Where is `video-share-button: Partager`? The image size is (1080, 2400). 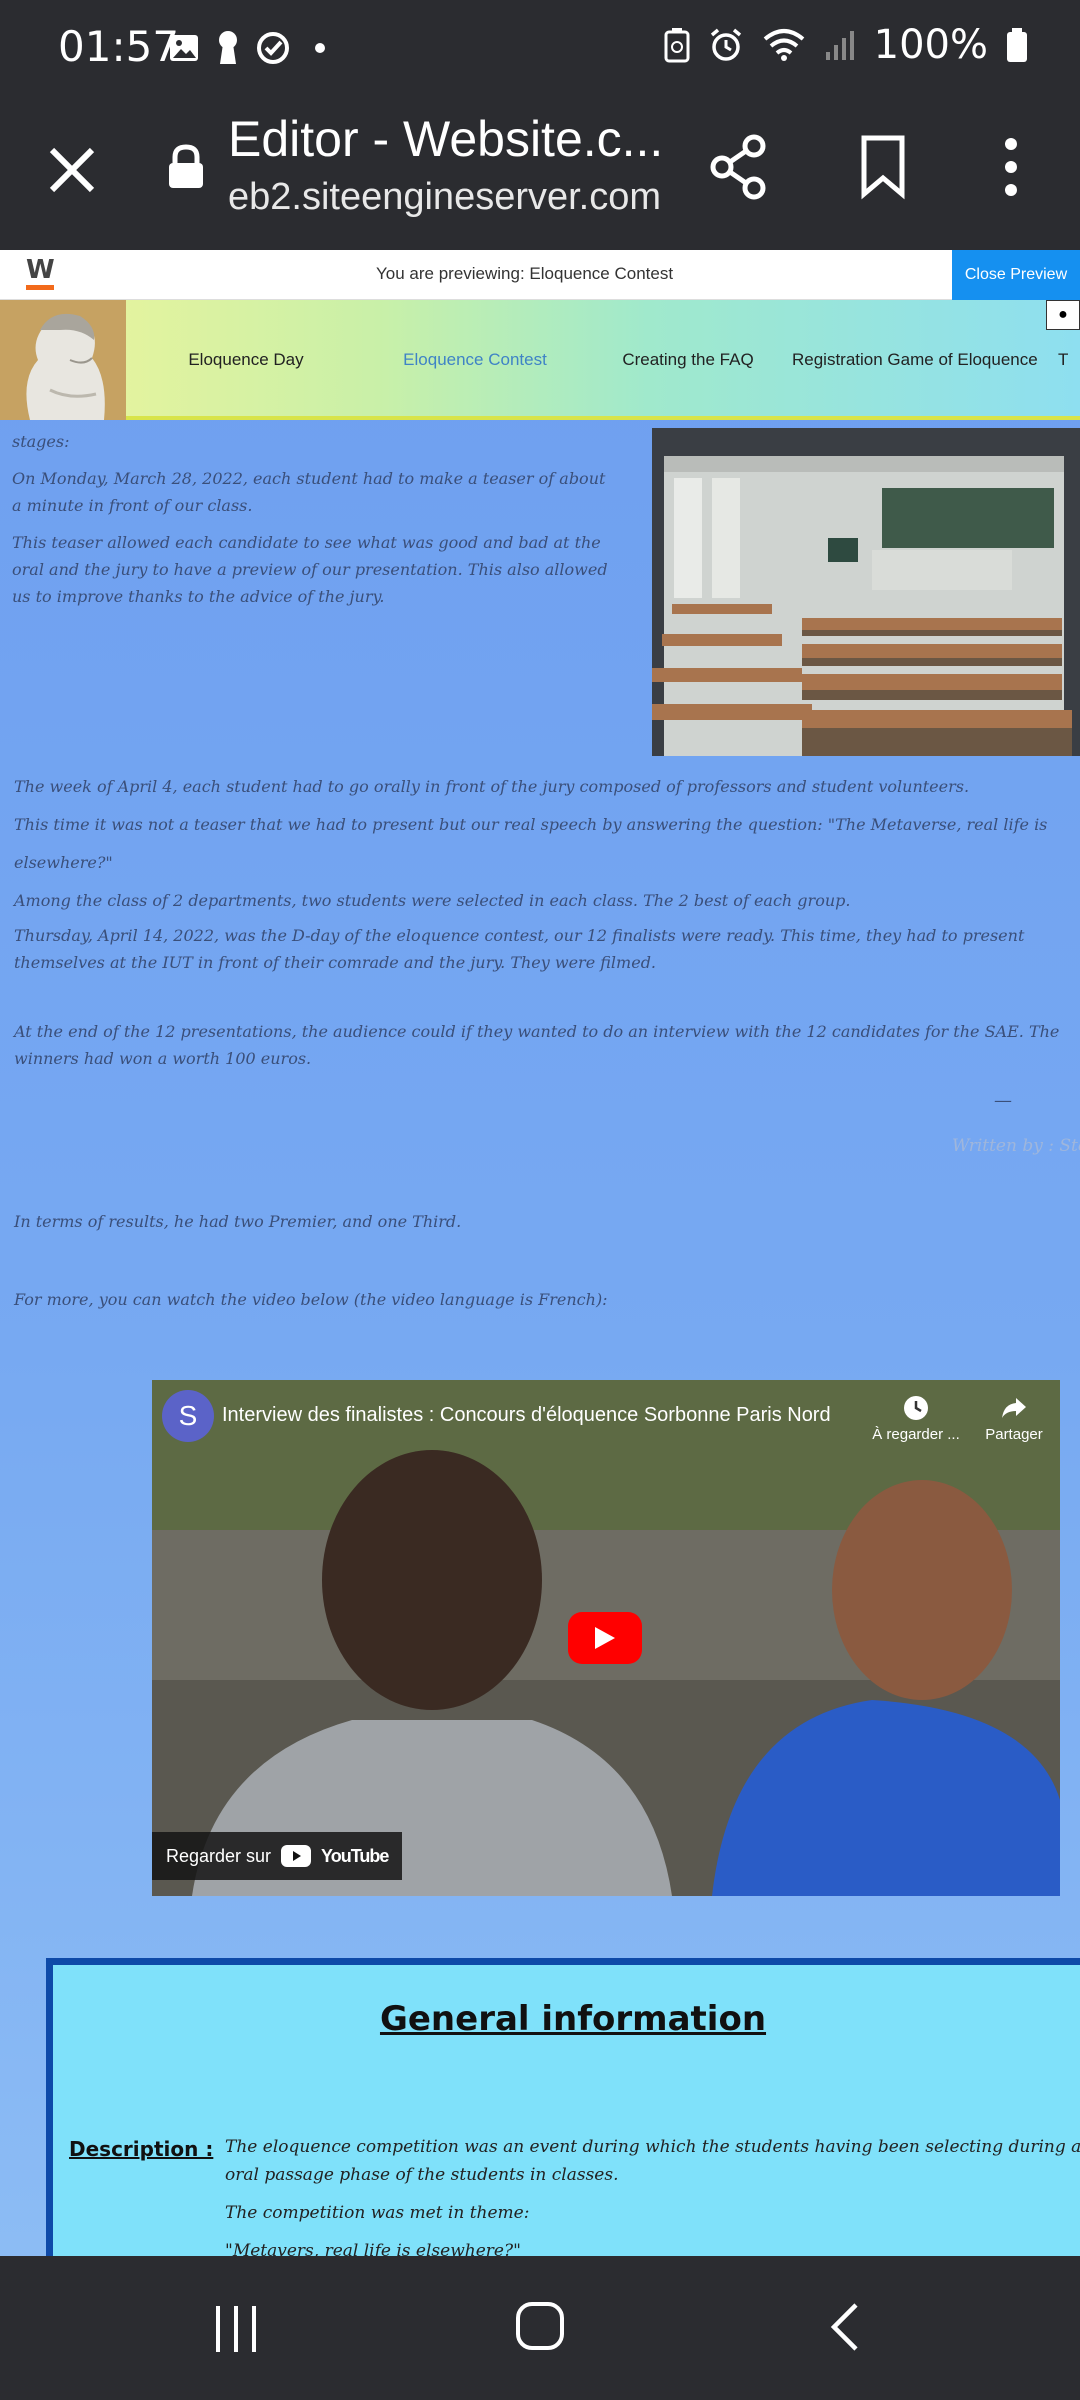
video-share-button: Partager is located at coordinates (1014, 1418).